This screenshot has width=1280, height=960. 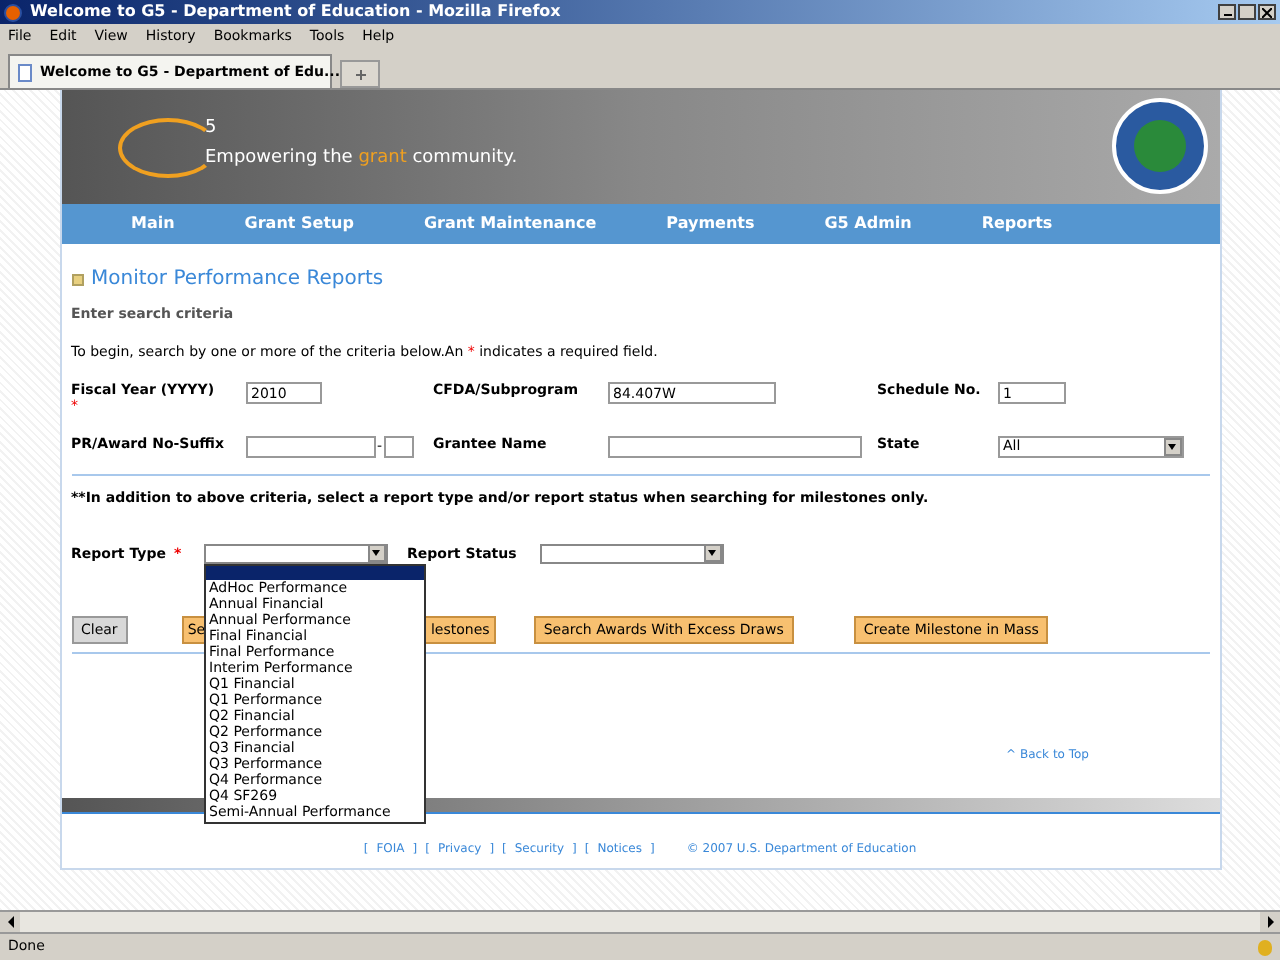 I want to click on close-icon, so click(x=1267, y=12).